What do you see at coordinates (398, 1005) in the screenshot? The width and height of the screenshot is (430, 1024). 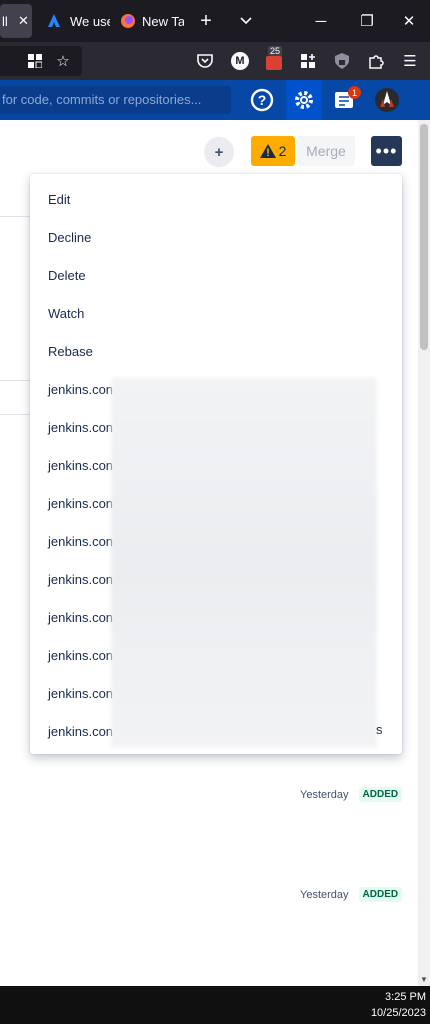 I see `system-clock: 3:25 PM 10/25/2023` at bounding box center [398, 1005].